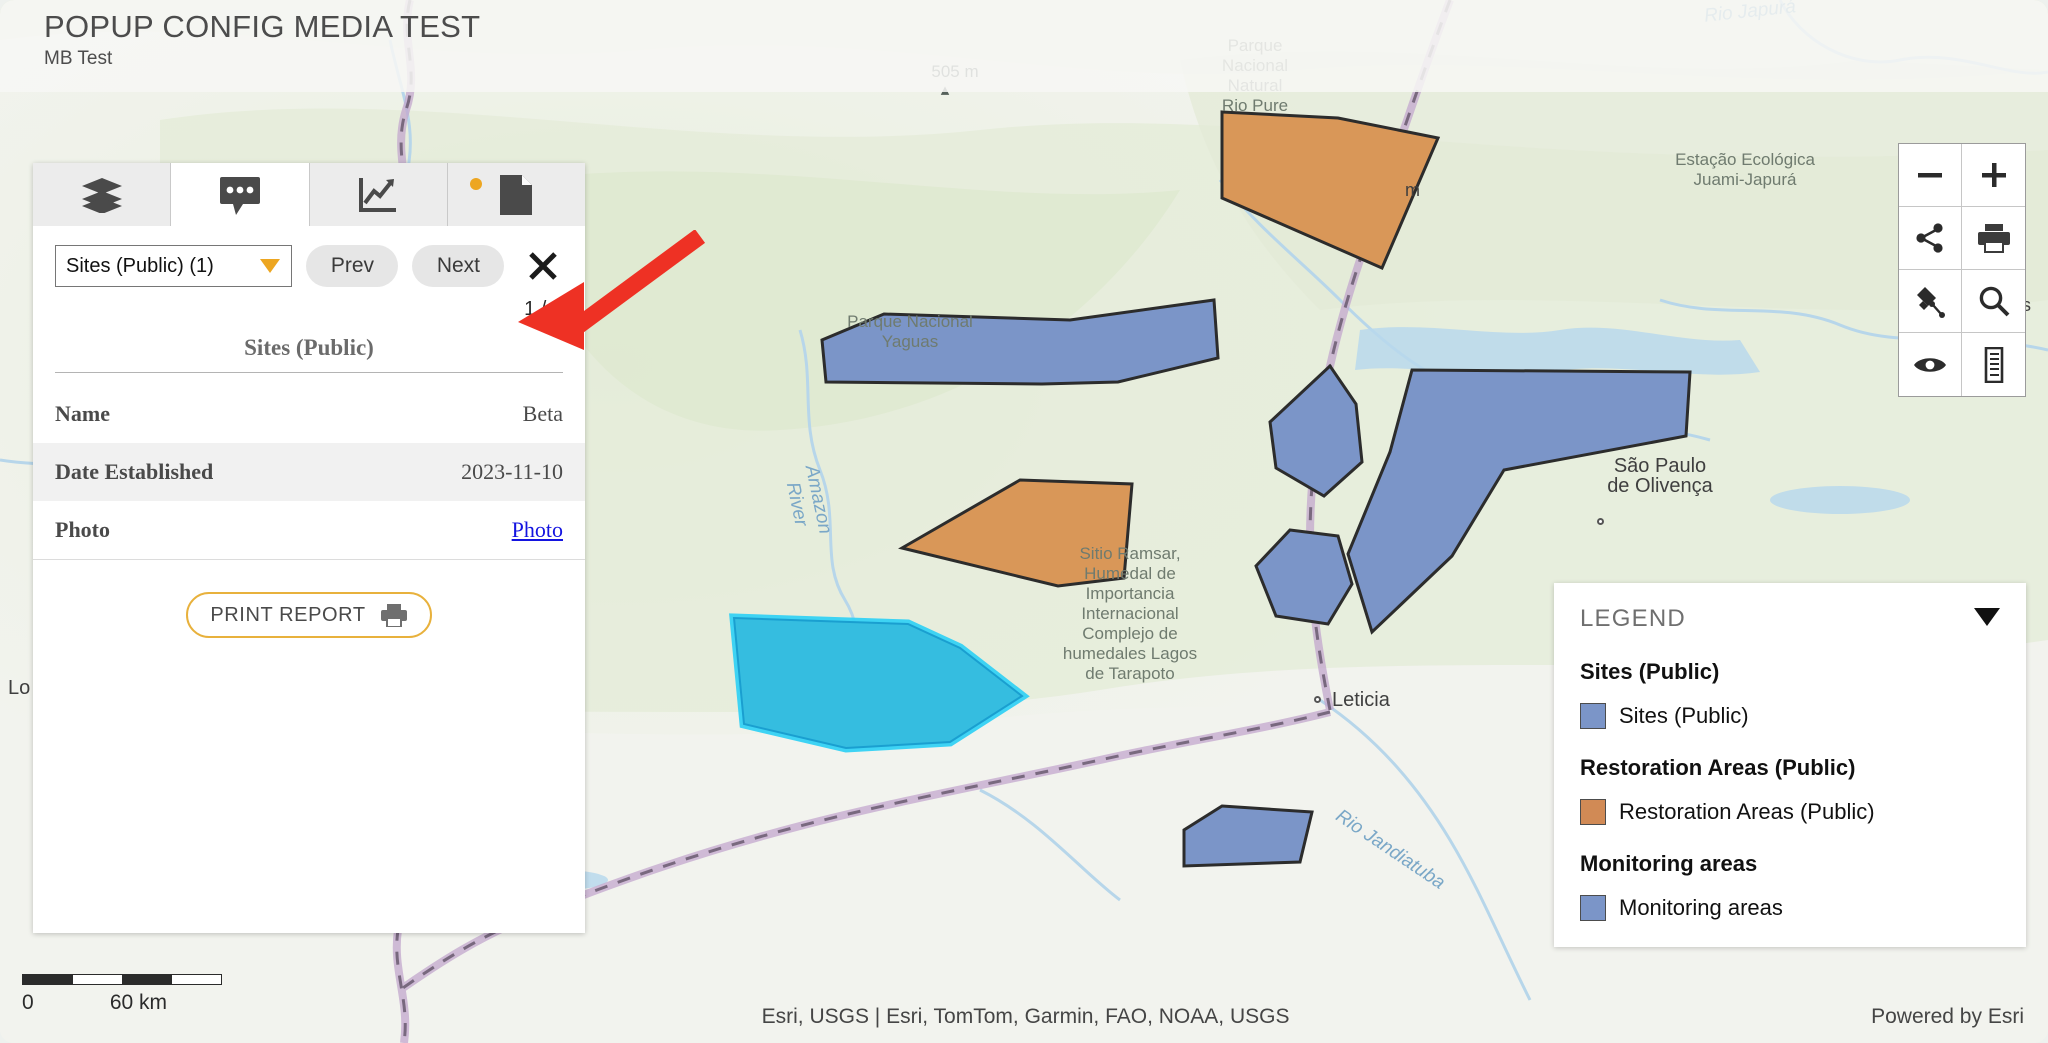 The height and width of the screenshot is (1043, 2048). I want to click on scale-bar-labels: 0 60 km, so click(94, 1003).